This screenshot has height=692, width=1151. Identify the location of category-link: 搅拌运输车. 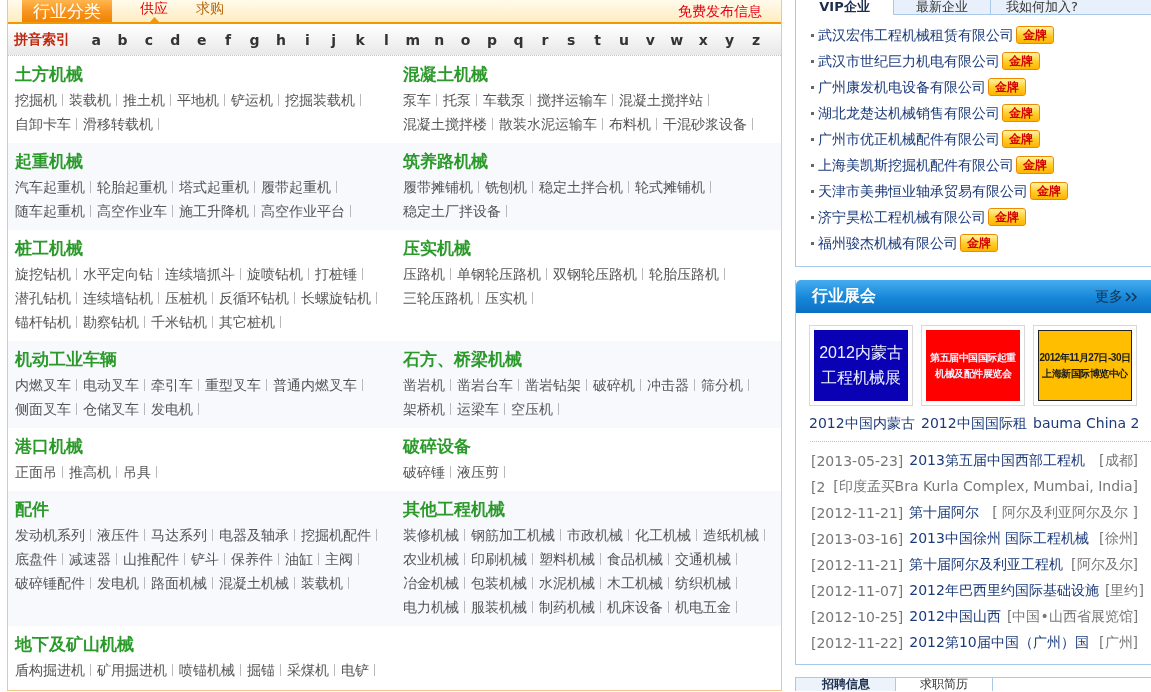
(572, 100).